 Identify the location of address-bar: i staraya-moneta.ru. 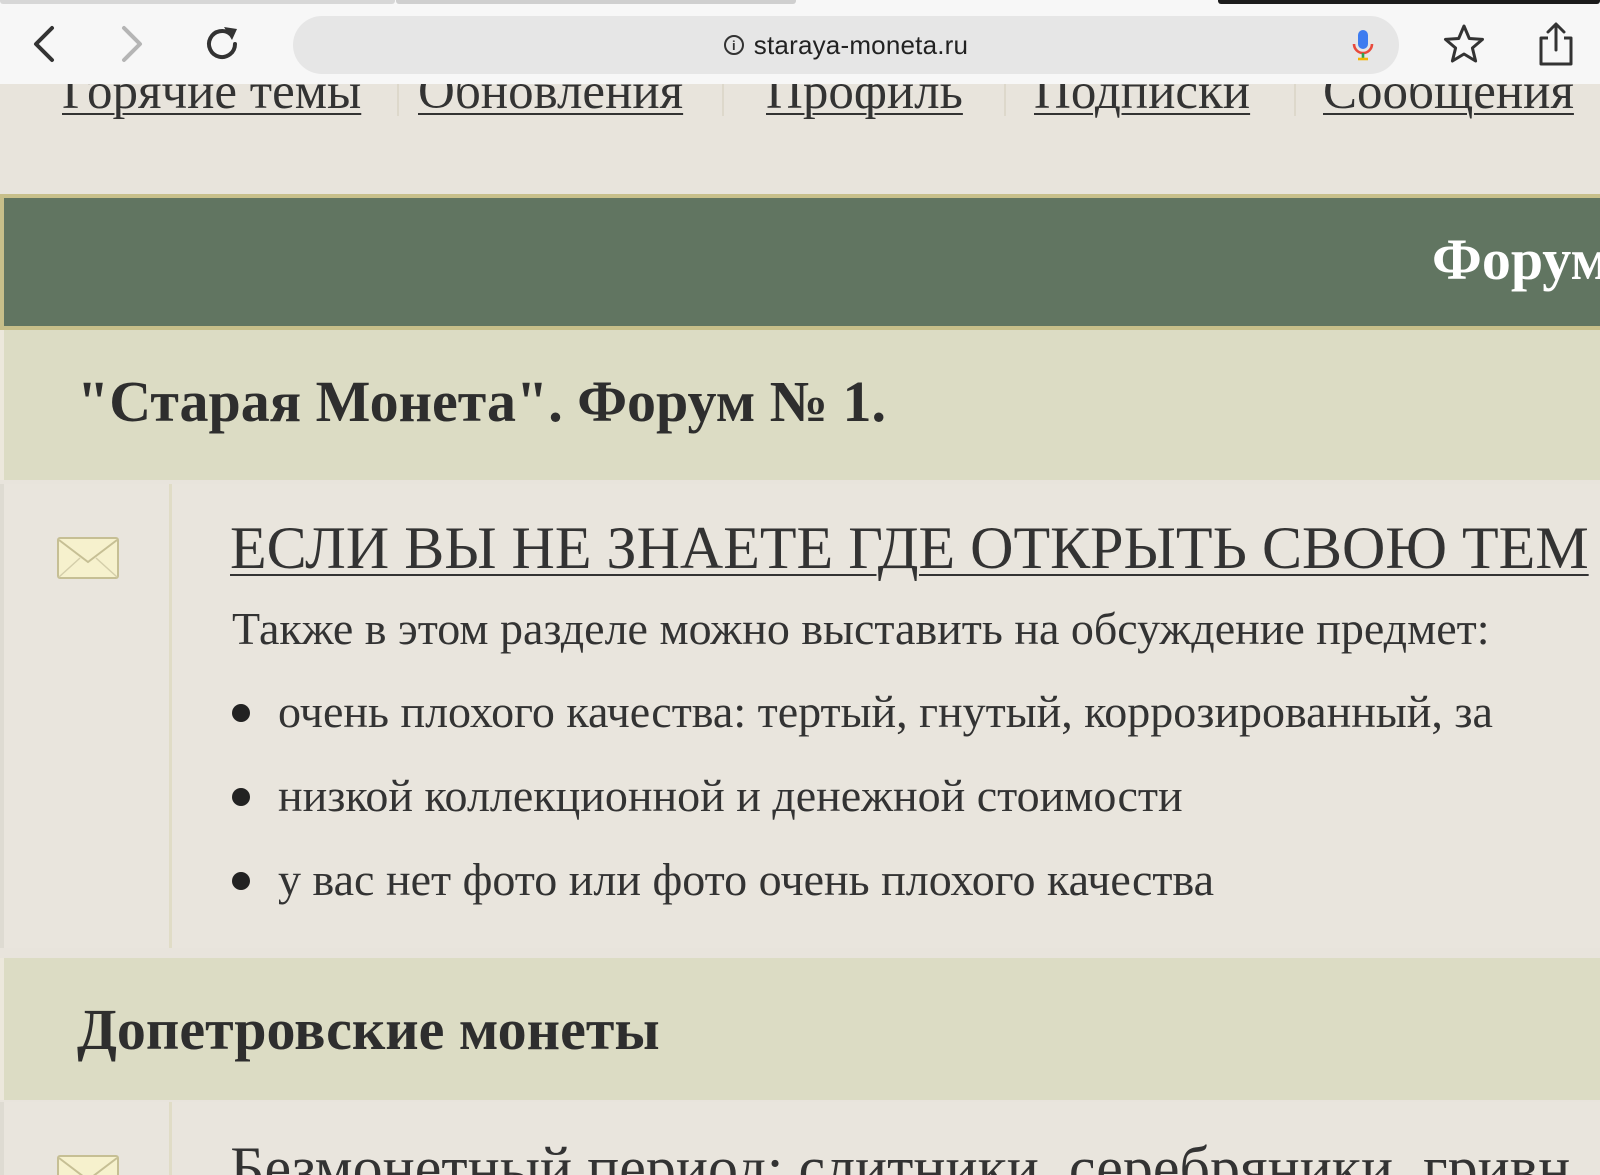
(846, 45).